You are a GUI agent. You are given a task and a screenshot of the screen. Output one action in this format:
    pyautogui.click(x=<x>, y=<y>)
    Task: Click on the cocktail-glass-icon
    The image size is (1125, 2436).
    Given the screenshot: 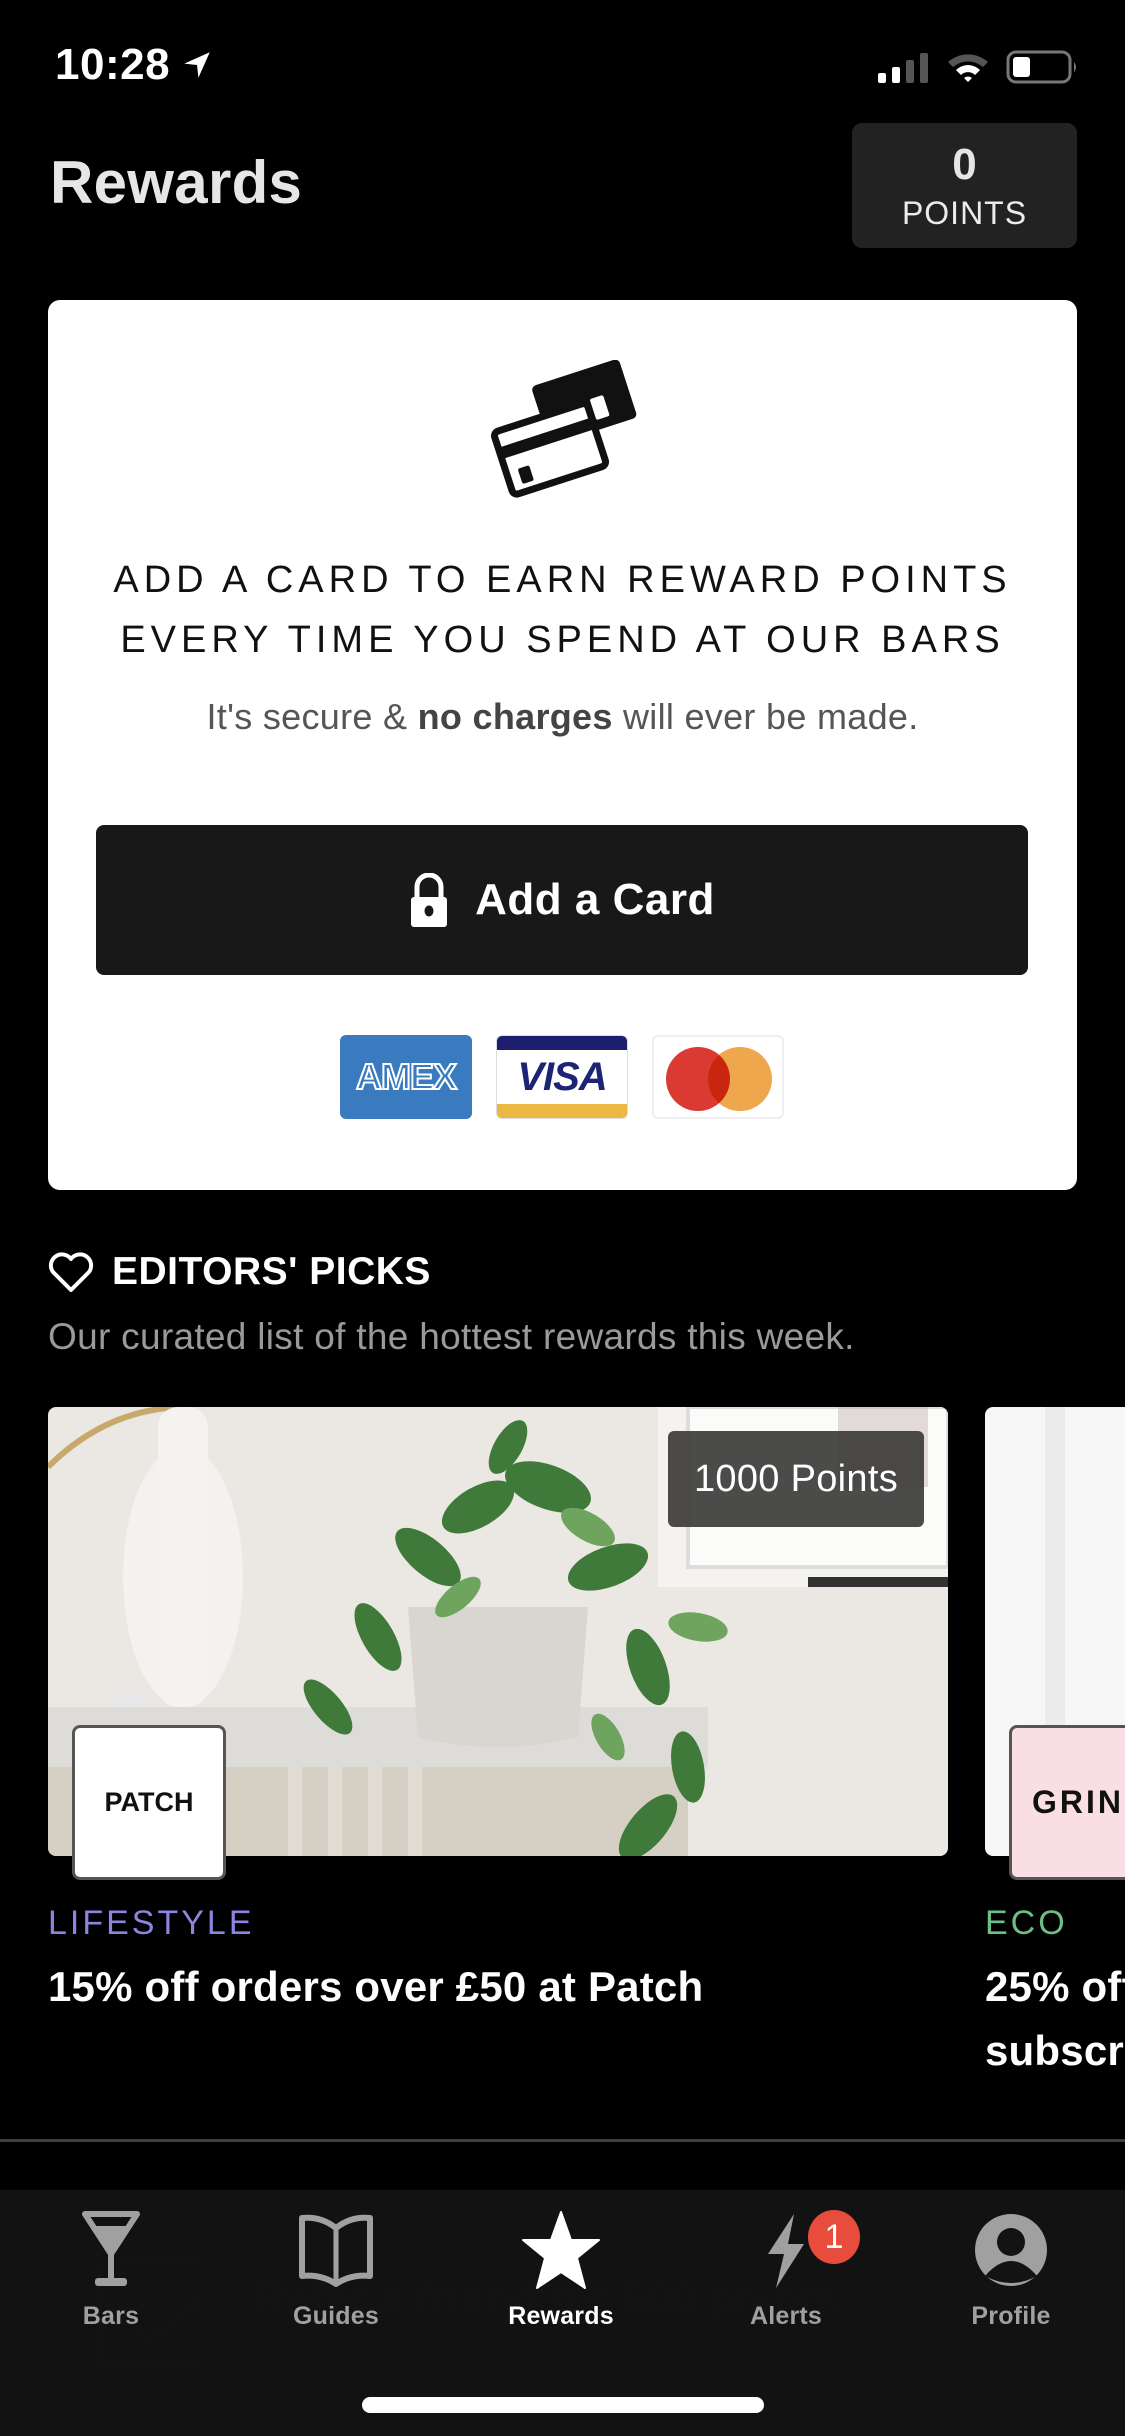 What is the action you would take?
    pyautogui.click(x=111, y=2248)
    